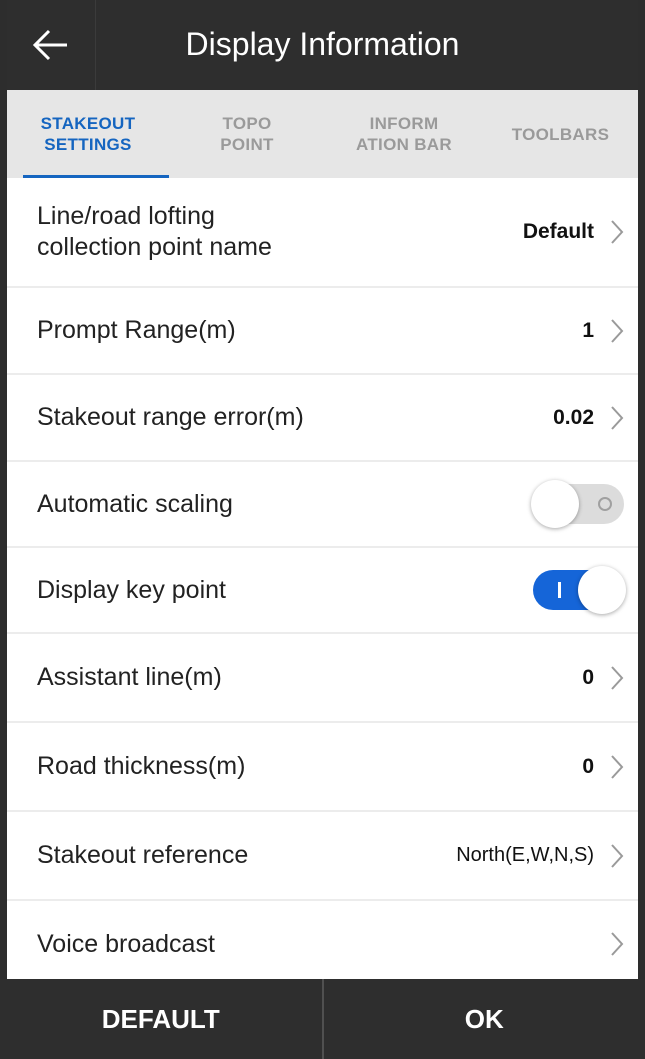  Describe the element at coordinates (322, 591) in the screenshot. I see `setting-row-display-key-point: Display key point` at that location.